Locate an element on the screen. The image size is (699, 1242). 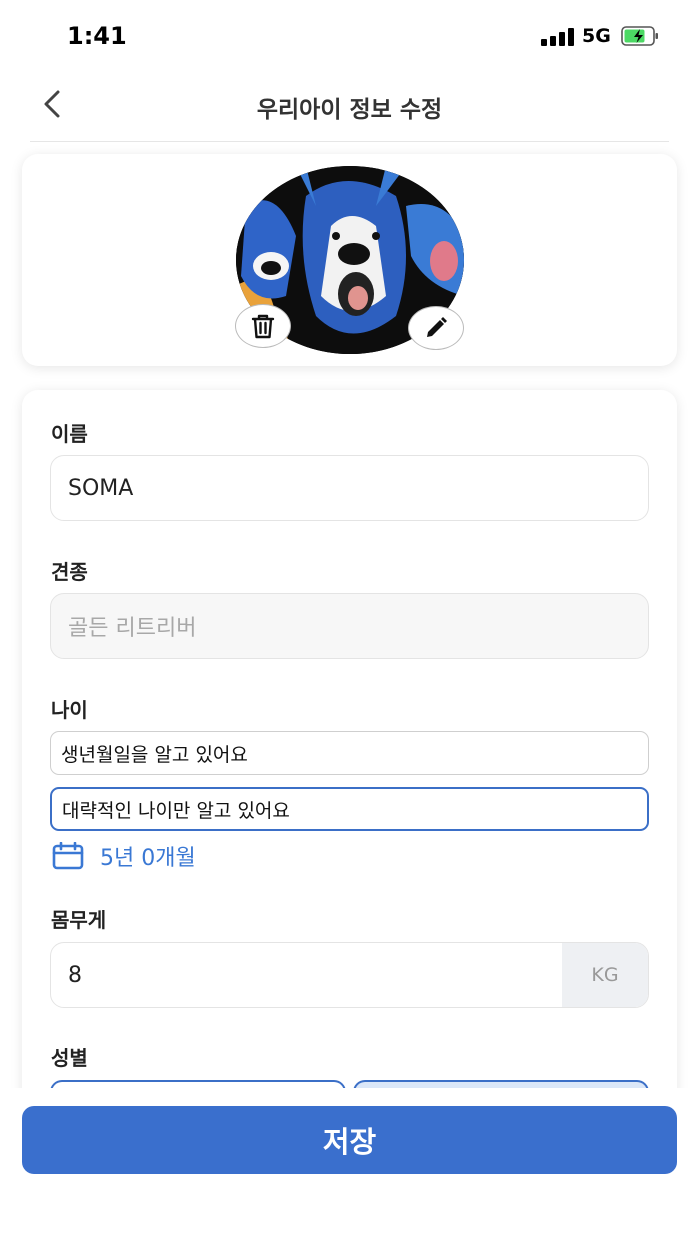
age-value: 5년 0개월 is located at coordinates (148, 858).